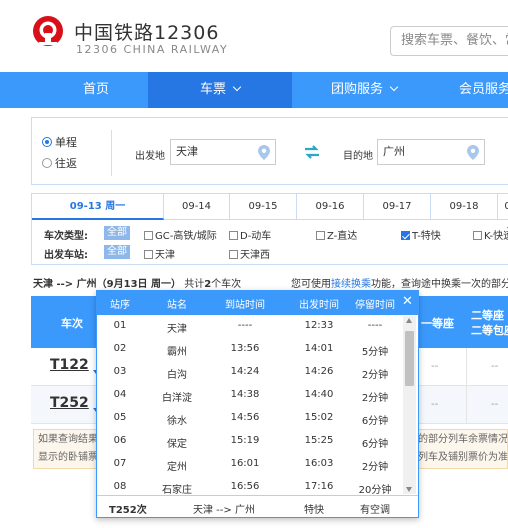 This screenshot has width=508, height=528. What do you see at coordinates (503, 215) in the screenshot?
I see `date-tab: 09-19` at bounding box center [503, 215].